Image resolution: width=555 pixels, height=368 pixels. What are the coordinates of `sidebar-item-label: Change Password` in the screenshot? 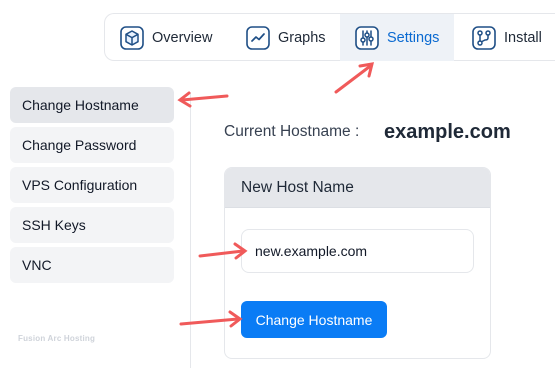 It's located at (79, 145).